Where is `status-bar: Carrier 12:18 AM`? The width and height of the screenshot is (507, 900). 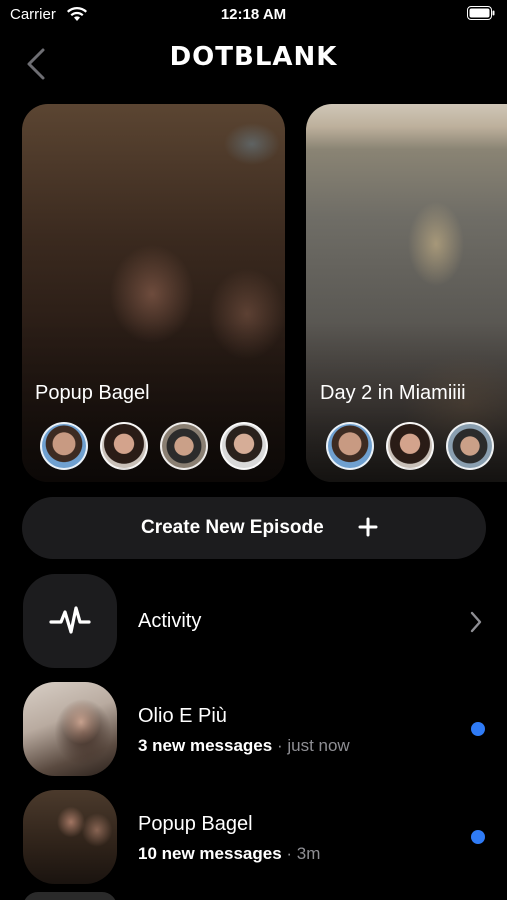 status-bar: Carrier 12:18 AM is located at coordinates (253, 16).